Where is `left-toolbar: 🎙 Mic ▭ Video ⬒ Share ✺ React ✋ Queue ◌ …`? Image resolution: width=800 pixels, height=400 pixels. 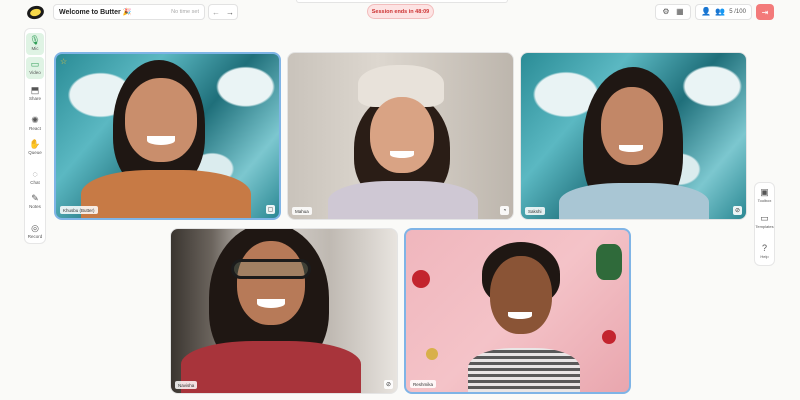 left-toolbar: 🎙 Mic ▭ Video ⬒ Share ✺ React ✋ Queue ◌ … is located at coordinates (35, 136).